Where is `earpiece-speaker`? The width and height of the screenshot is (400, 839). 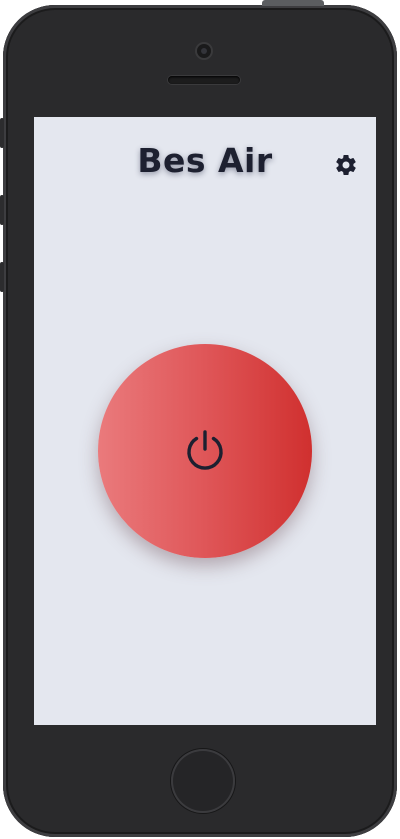
earpiece-speaker is located at coordinates (204, 80).